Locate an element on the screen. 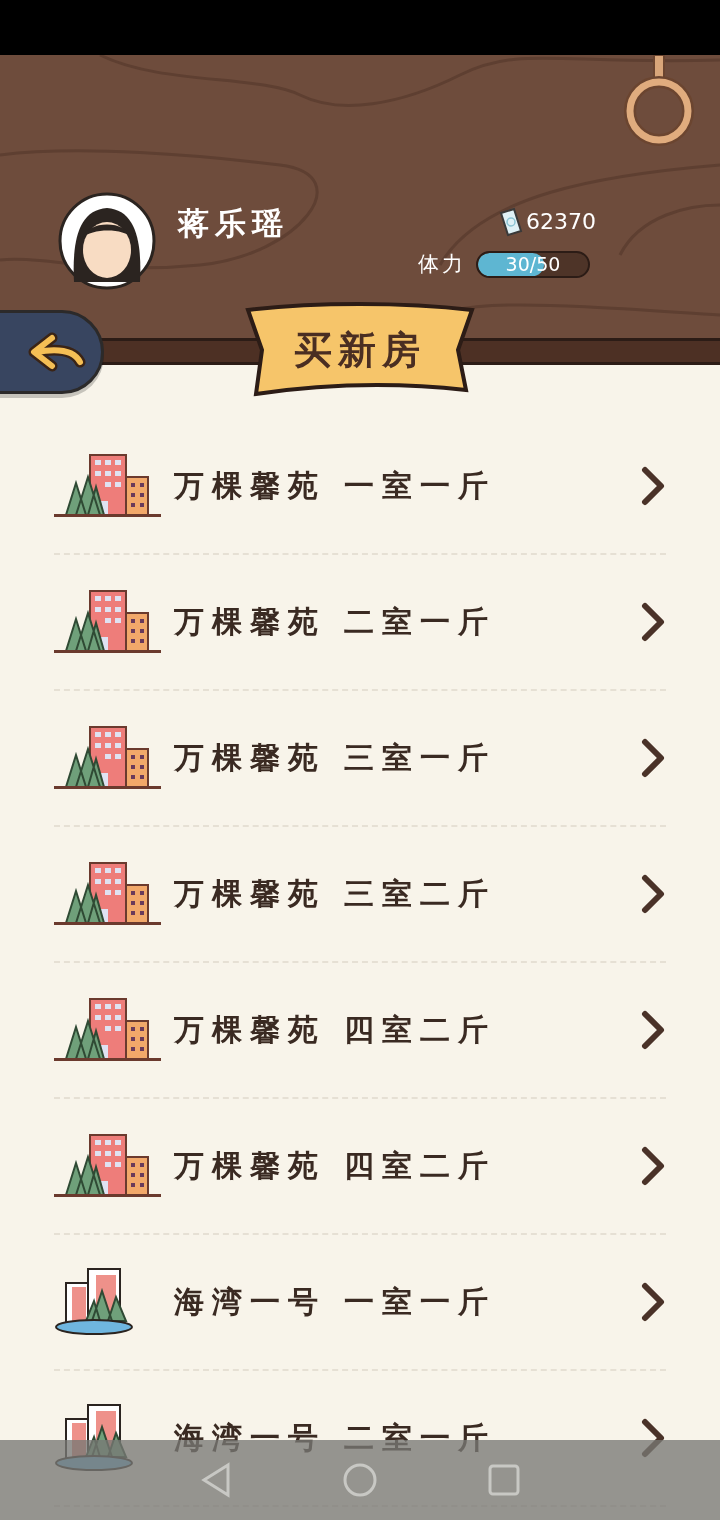  house-row: 万棵馨苑 三室一斤 is located at coordinates (360, 758).